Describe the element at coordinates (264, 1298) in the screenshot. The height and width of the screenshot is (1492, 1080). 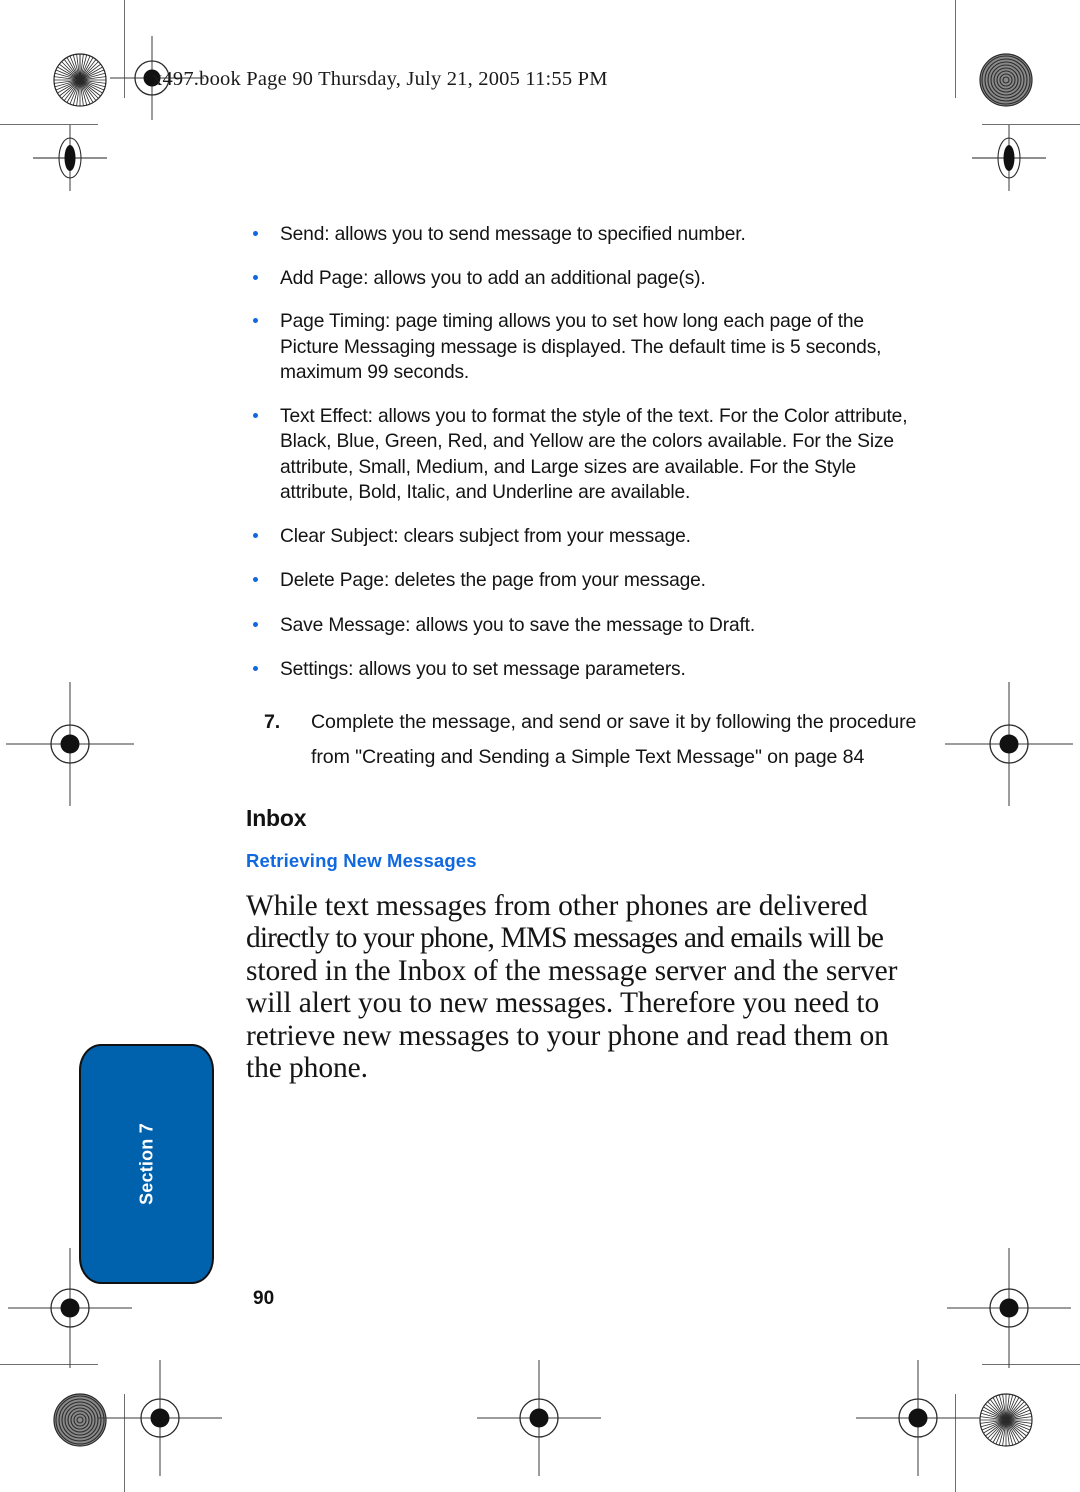
I see `page-number: 90` at that location.